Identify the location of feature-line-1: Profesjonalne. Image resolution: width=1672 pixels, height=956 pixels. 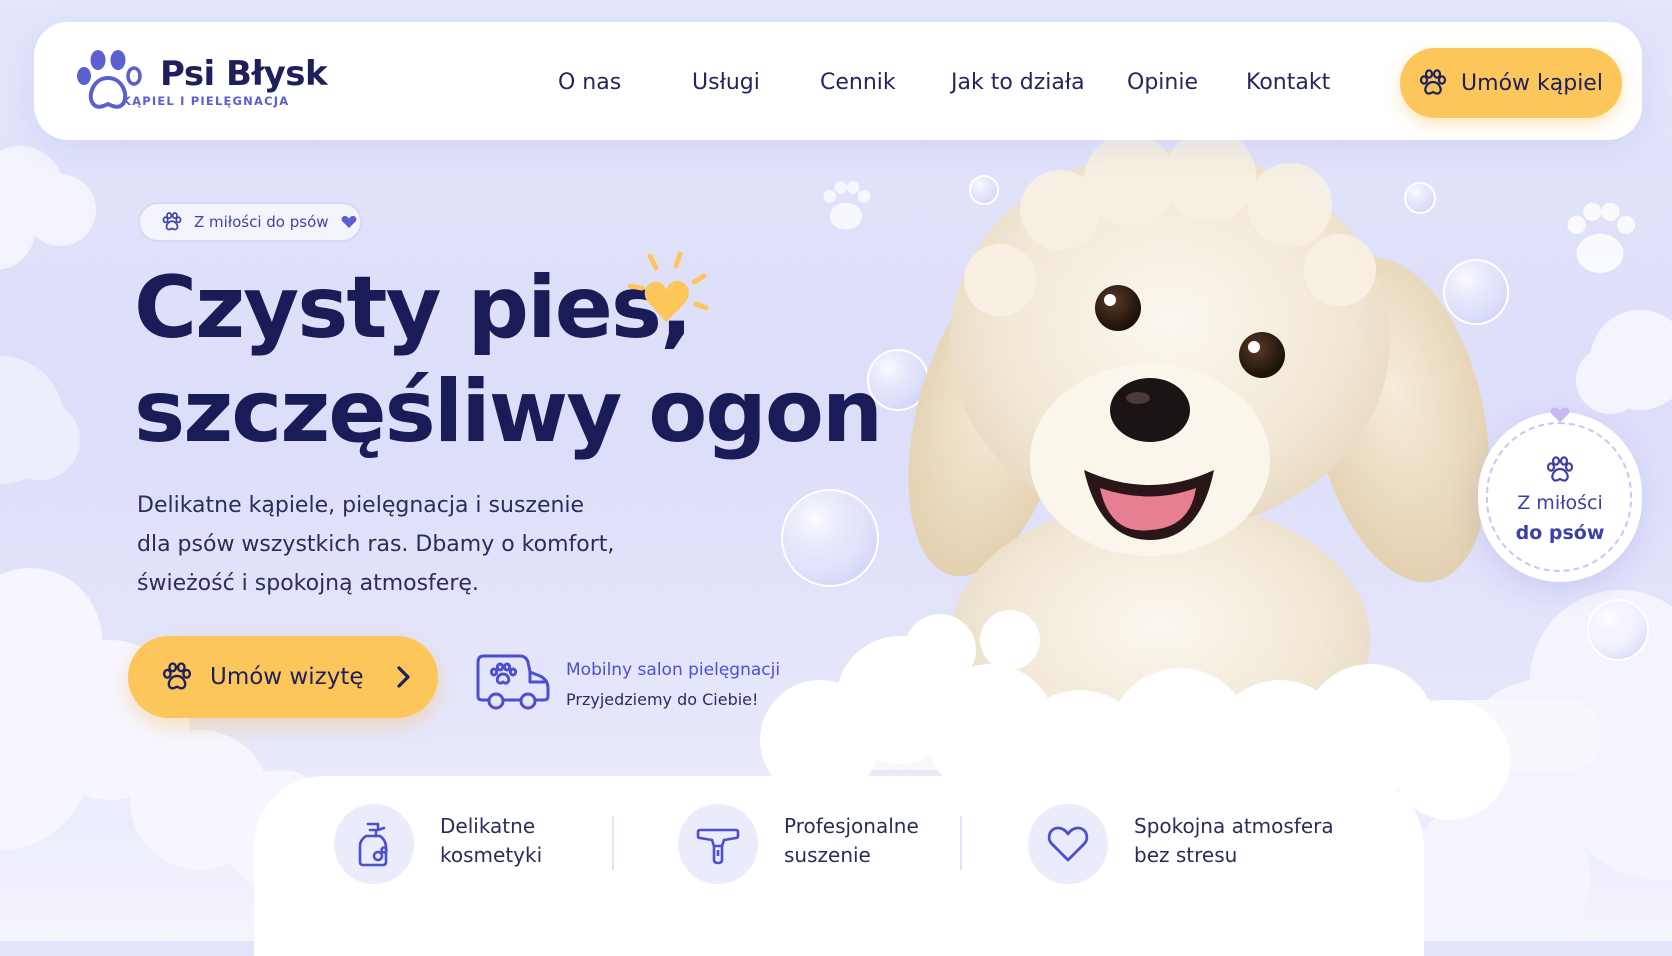
(851, 826).